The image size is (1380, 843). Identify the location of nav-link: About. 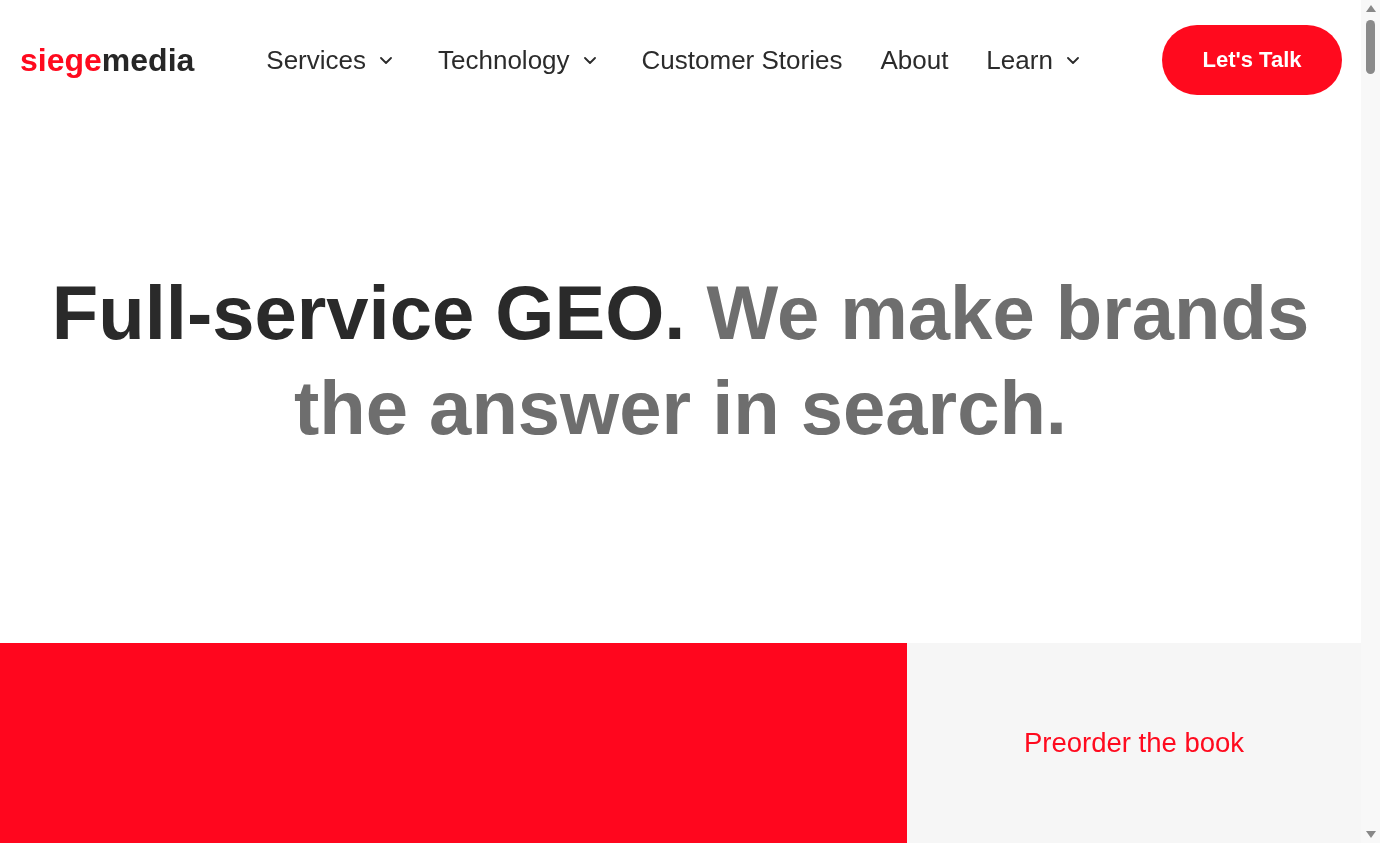
(914, 60).